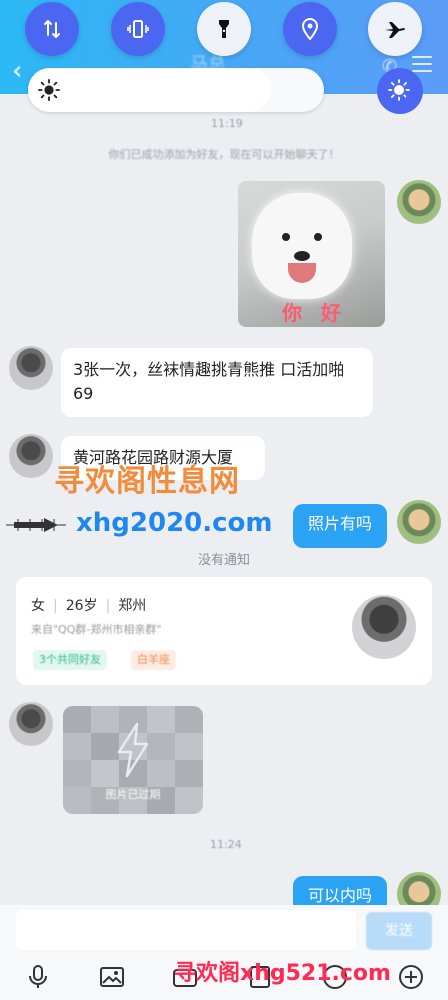  I want to click on back-icon: ‹, so click(17, 71).